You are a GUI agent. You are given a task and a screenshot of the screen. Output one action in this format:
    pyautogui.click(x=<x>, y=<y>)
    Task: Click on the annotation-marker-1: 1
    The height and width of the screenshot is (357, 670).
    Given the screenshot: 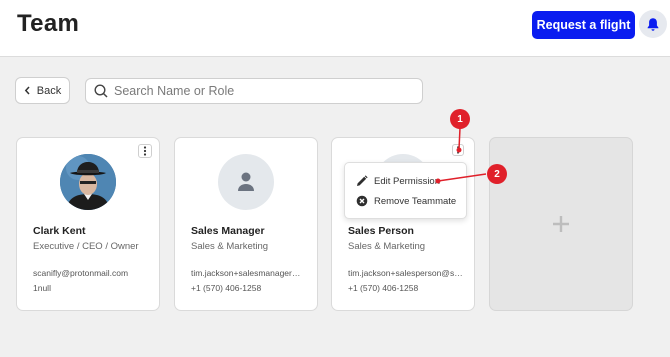 What is the action you would take?
    pyautogui.click(x=460, y=119)
    